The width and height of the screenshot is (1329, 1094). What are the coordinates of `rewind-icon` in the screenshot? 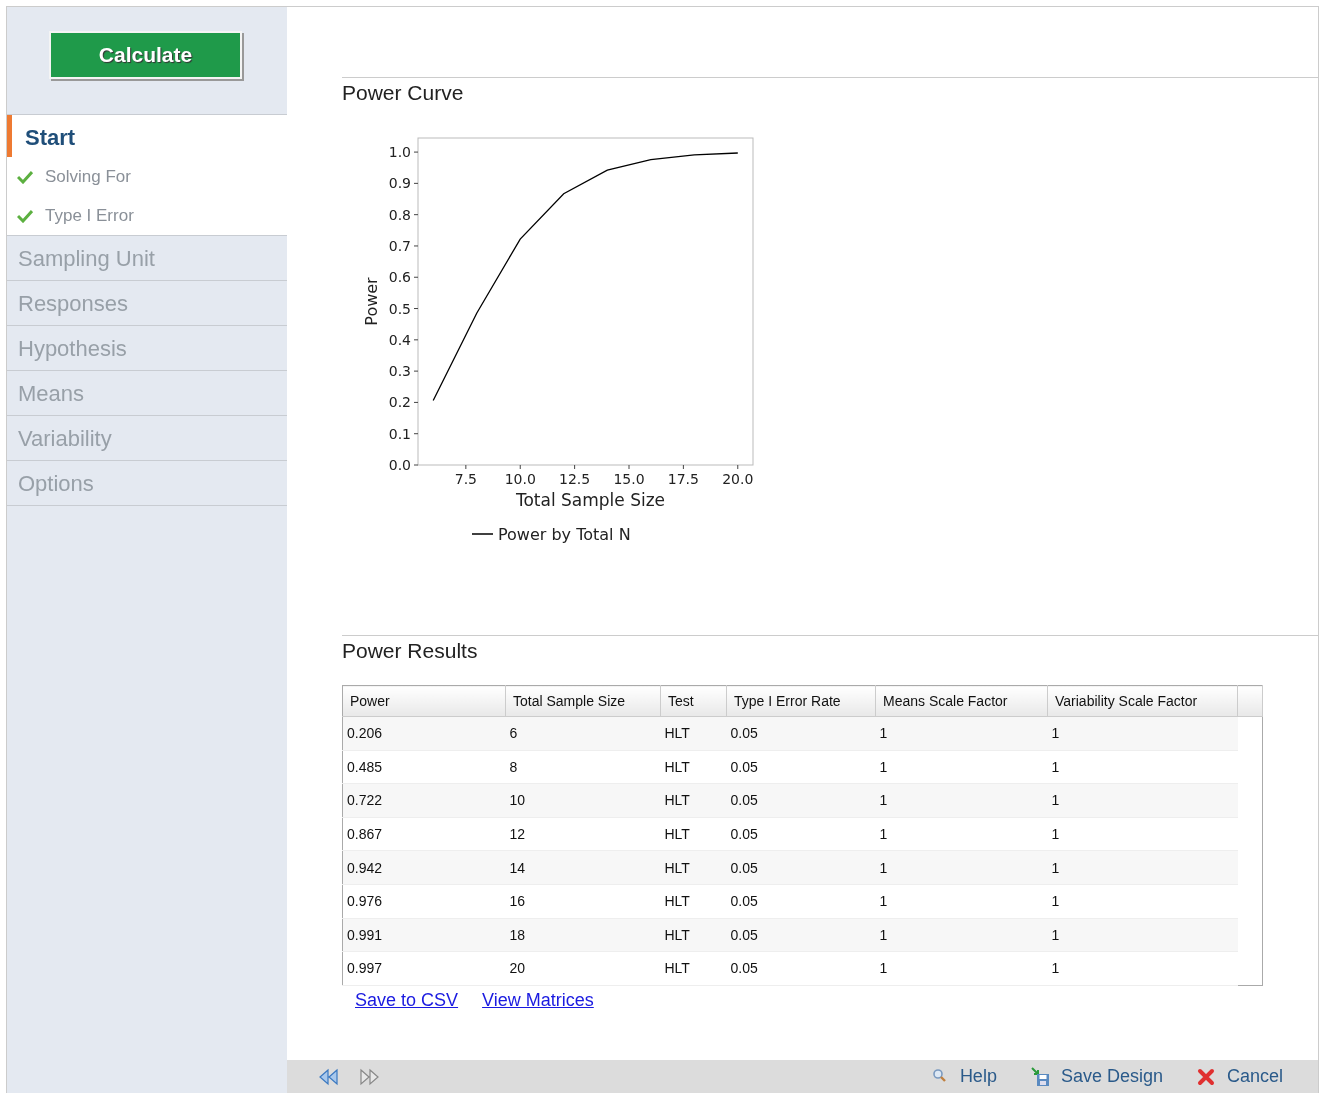 It's located at (328, 1076).